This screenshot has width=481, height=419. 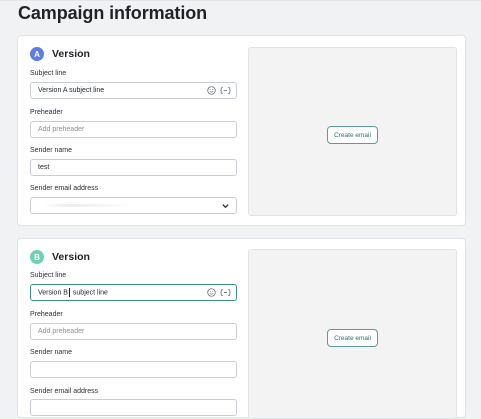 I want to click on version-b-title: Version, so click(x=71, y=257).